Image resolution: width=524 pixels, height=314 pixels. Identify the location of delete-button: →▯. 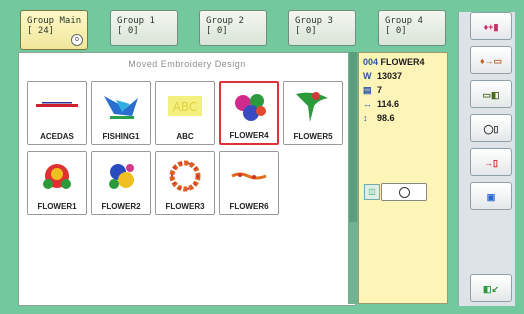
(491, 162).